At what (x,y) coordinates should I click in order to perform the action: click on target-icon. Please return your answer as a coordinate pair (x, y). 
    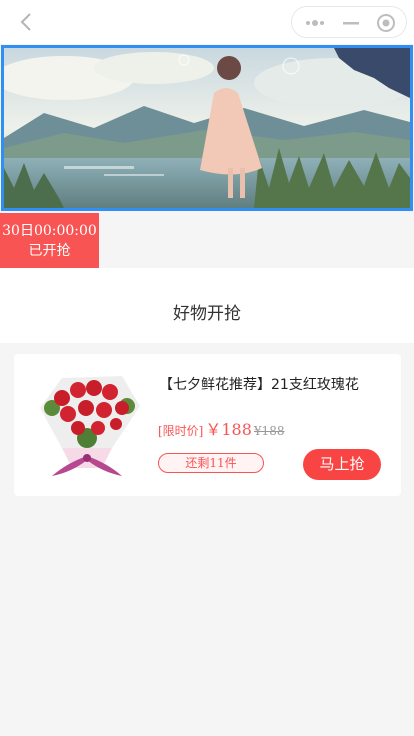
    Looking at the image, I should click on (386, 23).